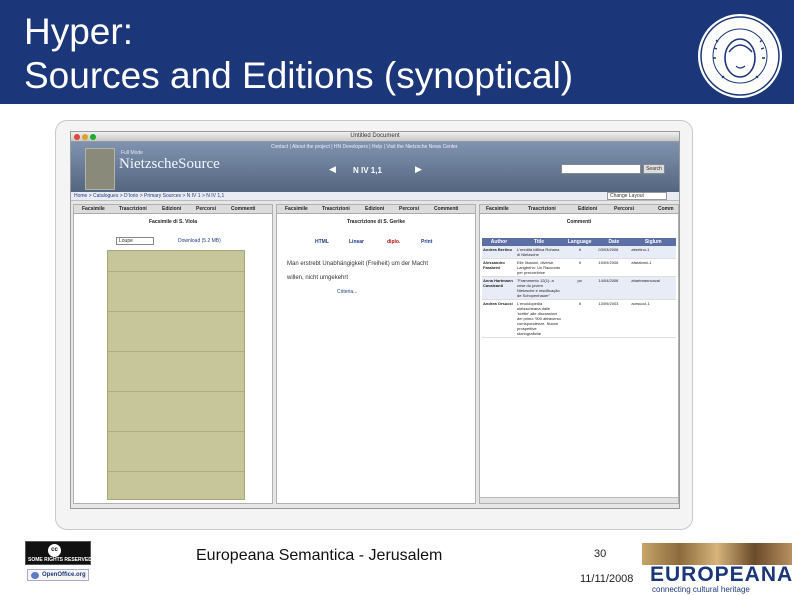 The image size is (794, 595). What do you see at coordinates (499, 267) in the screenshot?
I see `cell-author: Alessandro Farabrini` at bounding box center [499, 267].